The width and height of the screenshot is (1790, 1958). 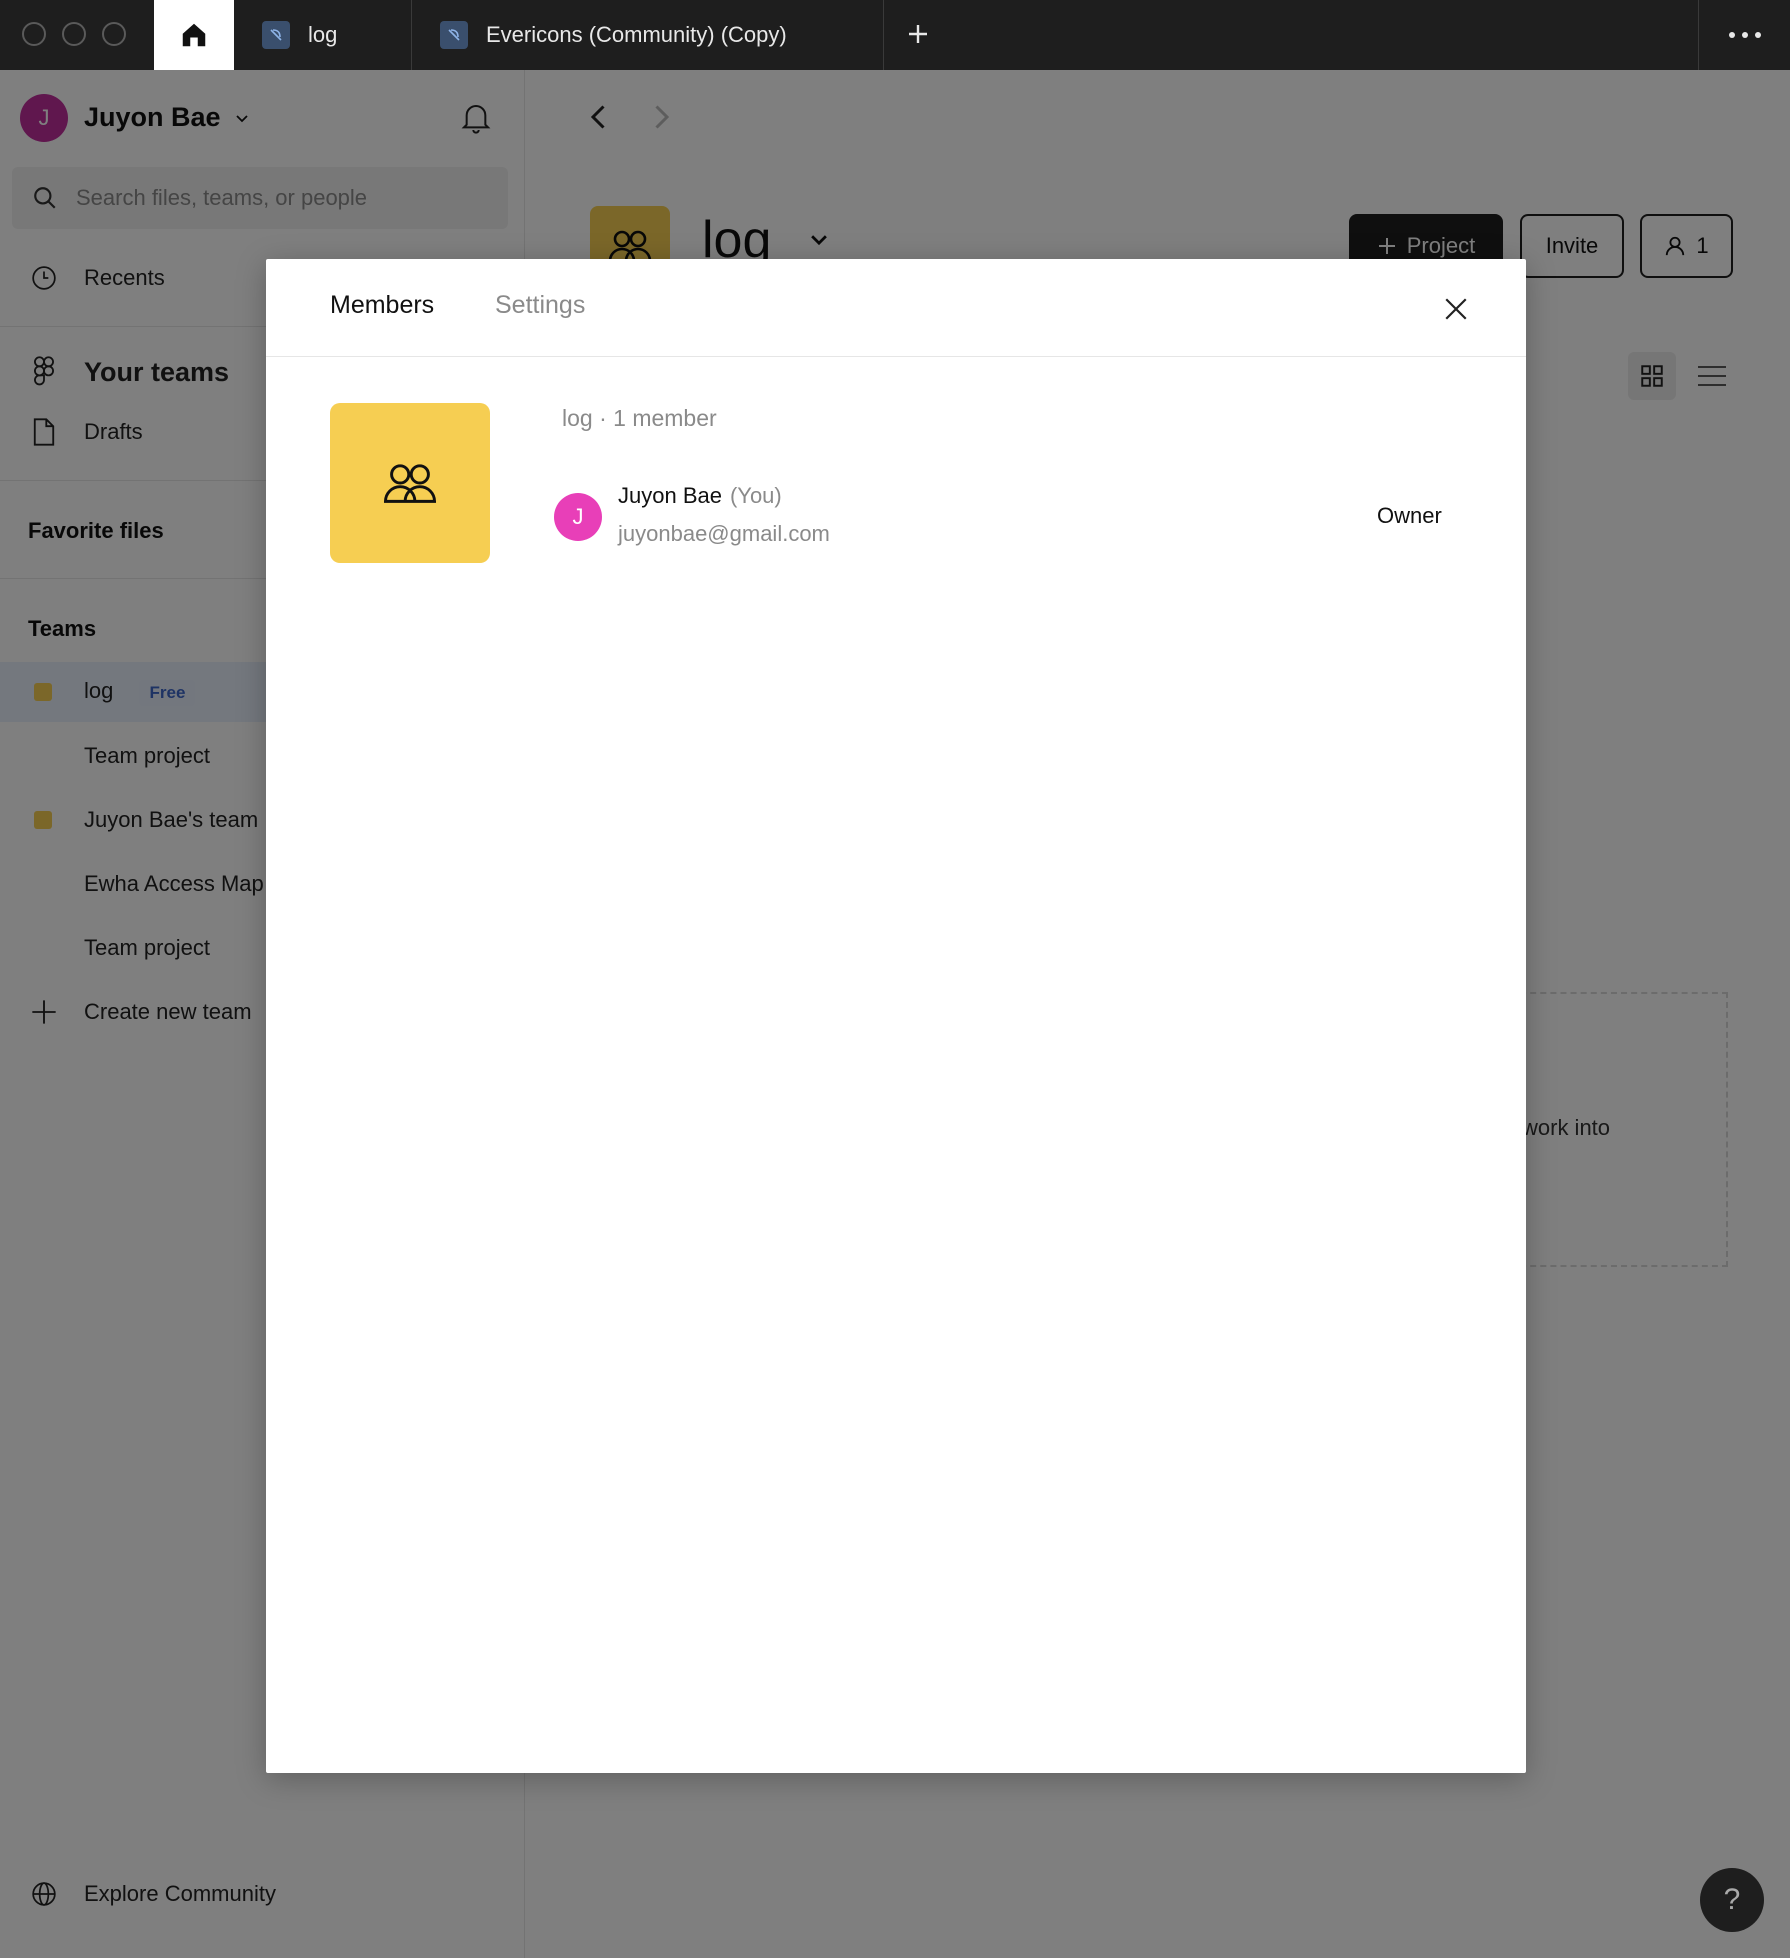 What do you see at coordinates (755, 495) in the screenshot?
I see `you-tag: (You)` at bounding box center [755, 495].